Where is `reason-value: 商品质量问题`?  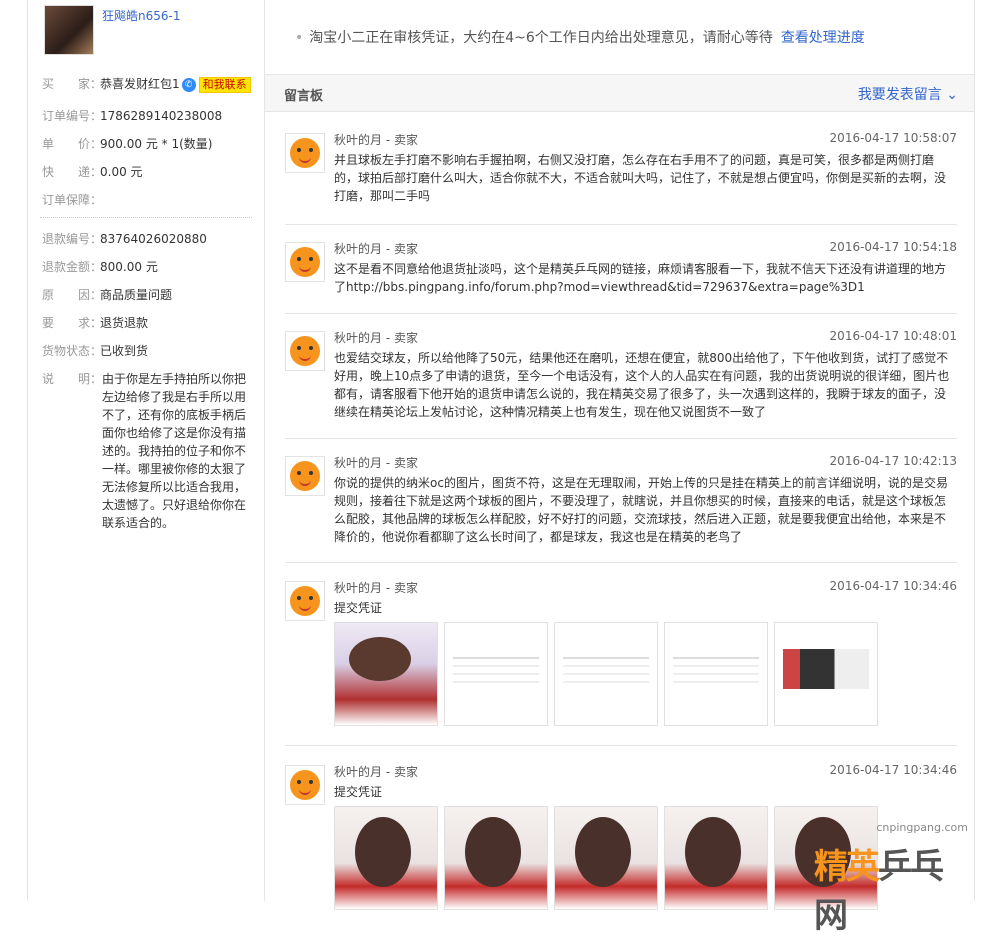 reason-value: 商品质量问题 is located at coordinates (136, 295).